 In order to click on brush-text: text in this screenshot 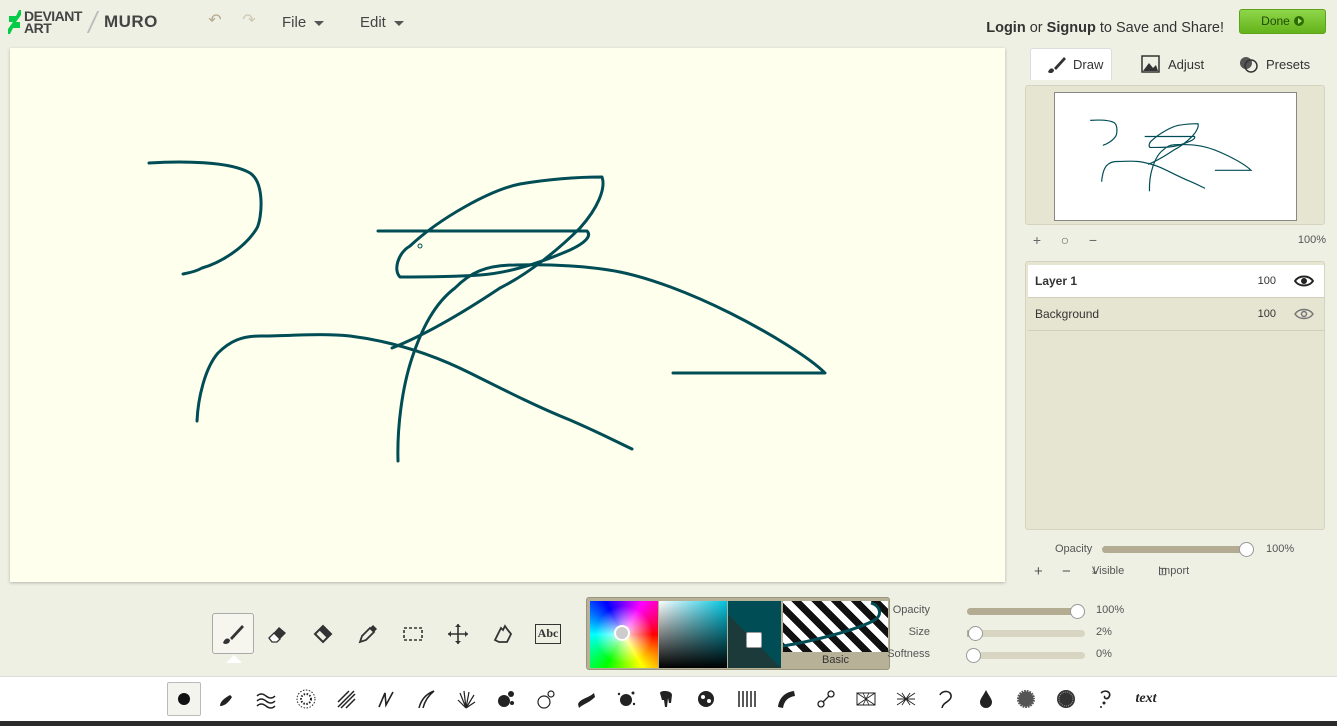, I will do `click(1146, 699)`.